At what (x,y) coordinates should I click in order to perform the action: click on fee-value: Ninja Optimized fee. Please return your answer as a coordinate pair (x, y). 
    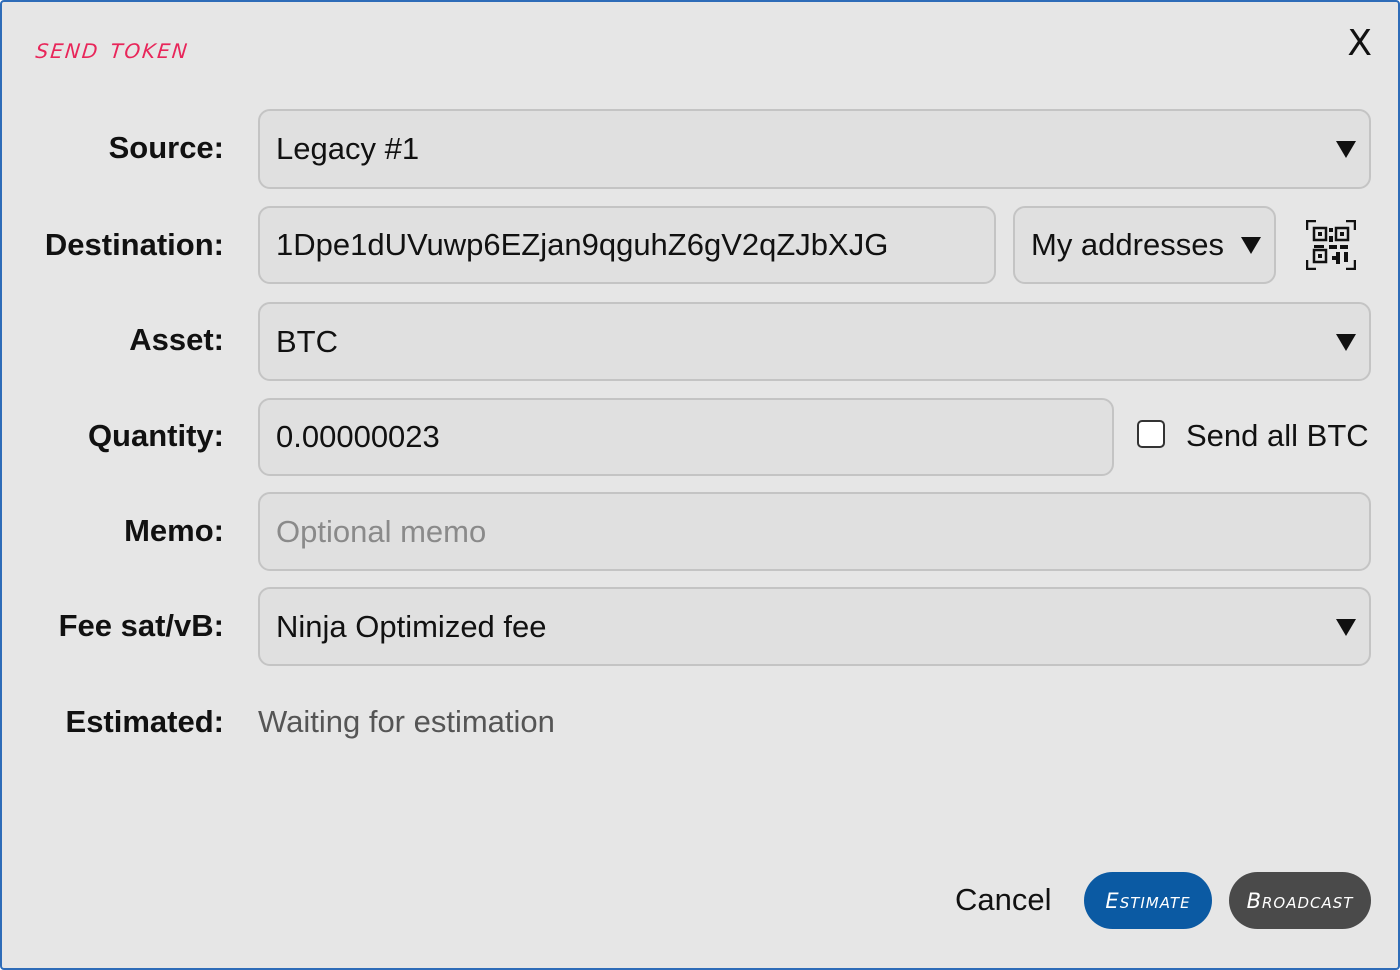
    Looking at the image, I should click on (411, 626).